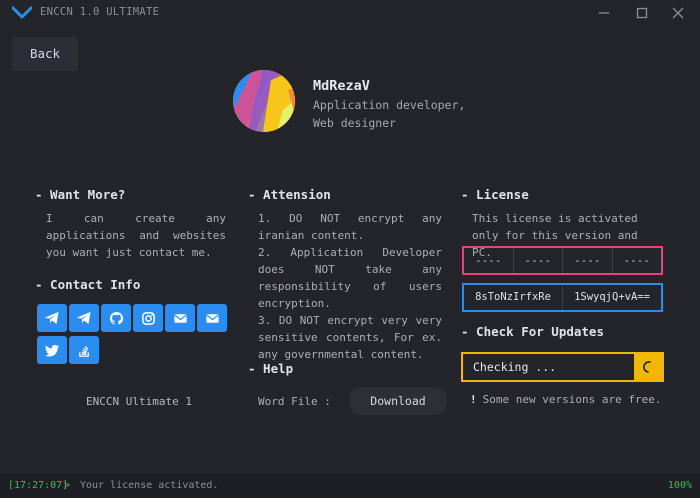 The image size is (700, 498). I want to click on maximize-button, so click(642, 13).